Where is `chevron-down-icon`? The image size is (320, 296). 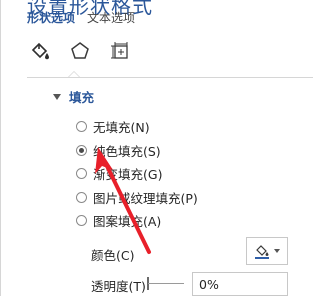 chevron-down-icon is located at coordinates (277, 251).